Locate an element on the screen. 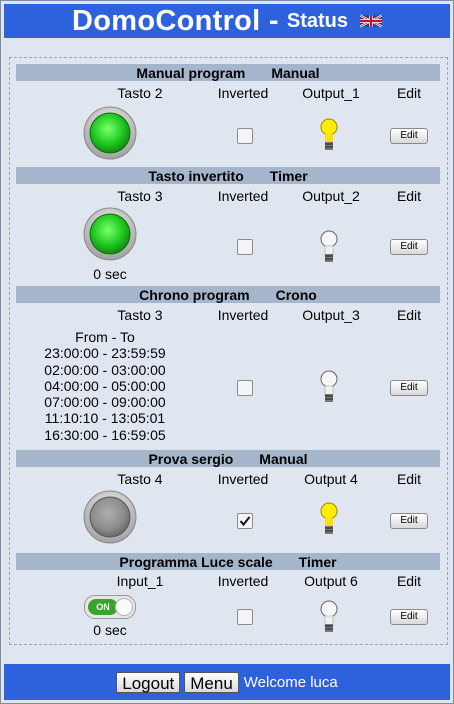  toggle-knob is located at coordinates (124, 607).